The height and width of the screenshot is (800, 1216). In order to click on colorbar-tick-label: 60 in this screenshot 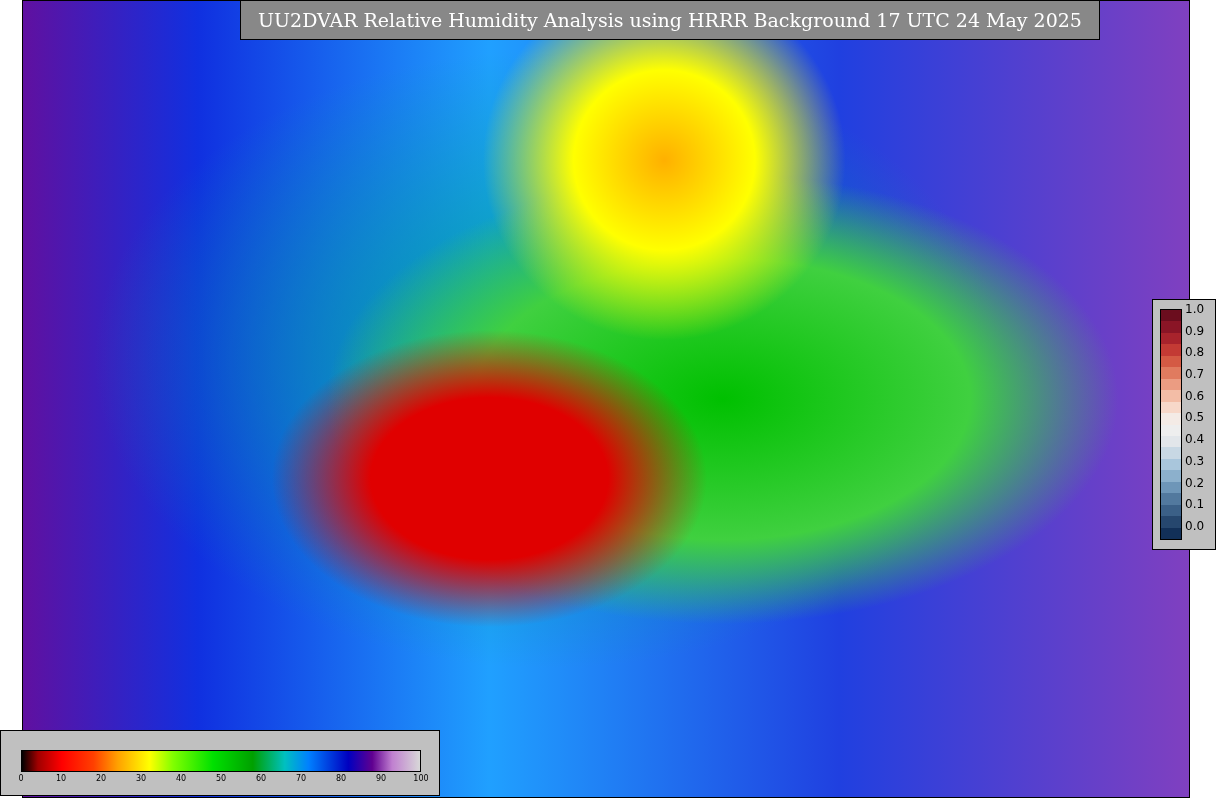, I will do `click(261, 779)`.